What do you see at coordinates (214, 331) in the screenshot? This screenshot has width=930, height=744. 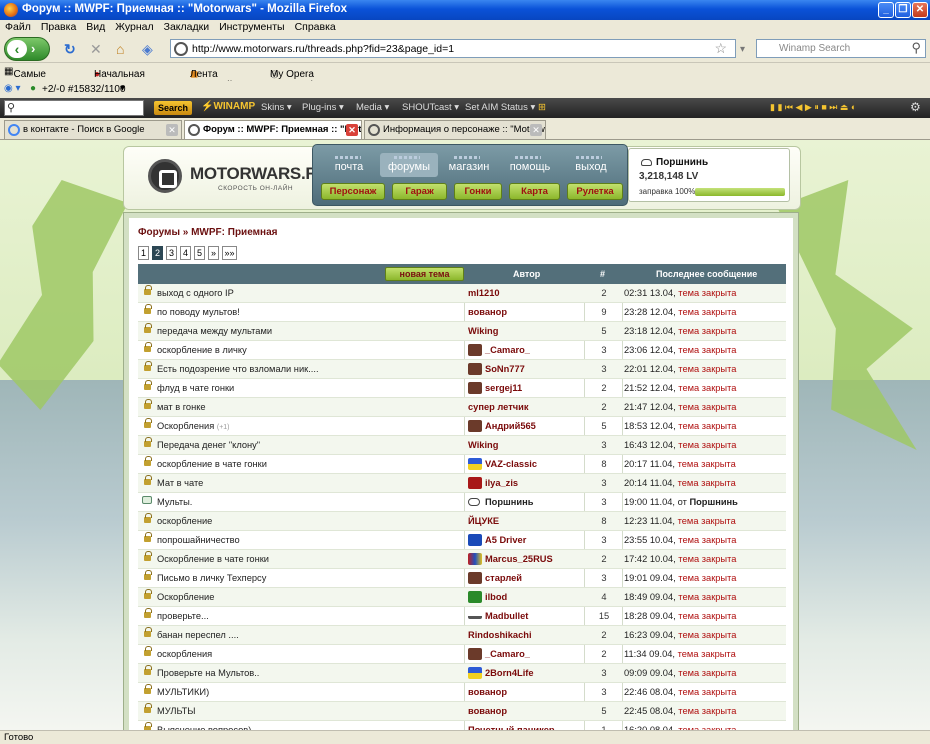 I see `topic-title: передача между мультами` at bounding box center [214, 331].